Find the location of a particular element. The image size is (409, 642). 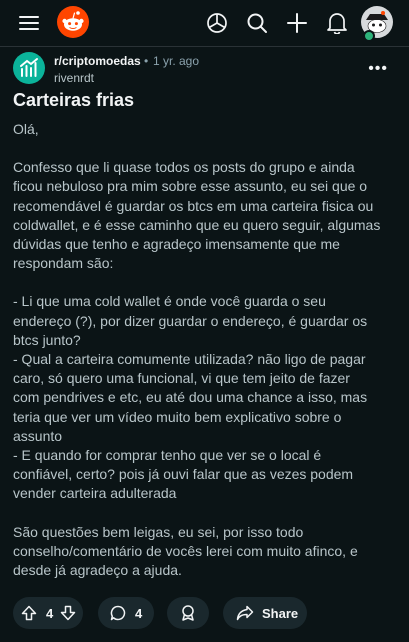

post-meta: r/criptomoedas • 1 yr. ago rivenrdt ••• is located at coordinates (203, 69).